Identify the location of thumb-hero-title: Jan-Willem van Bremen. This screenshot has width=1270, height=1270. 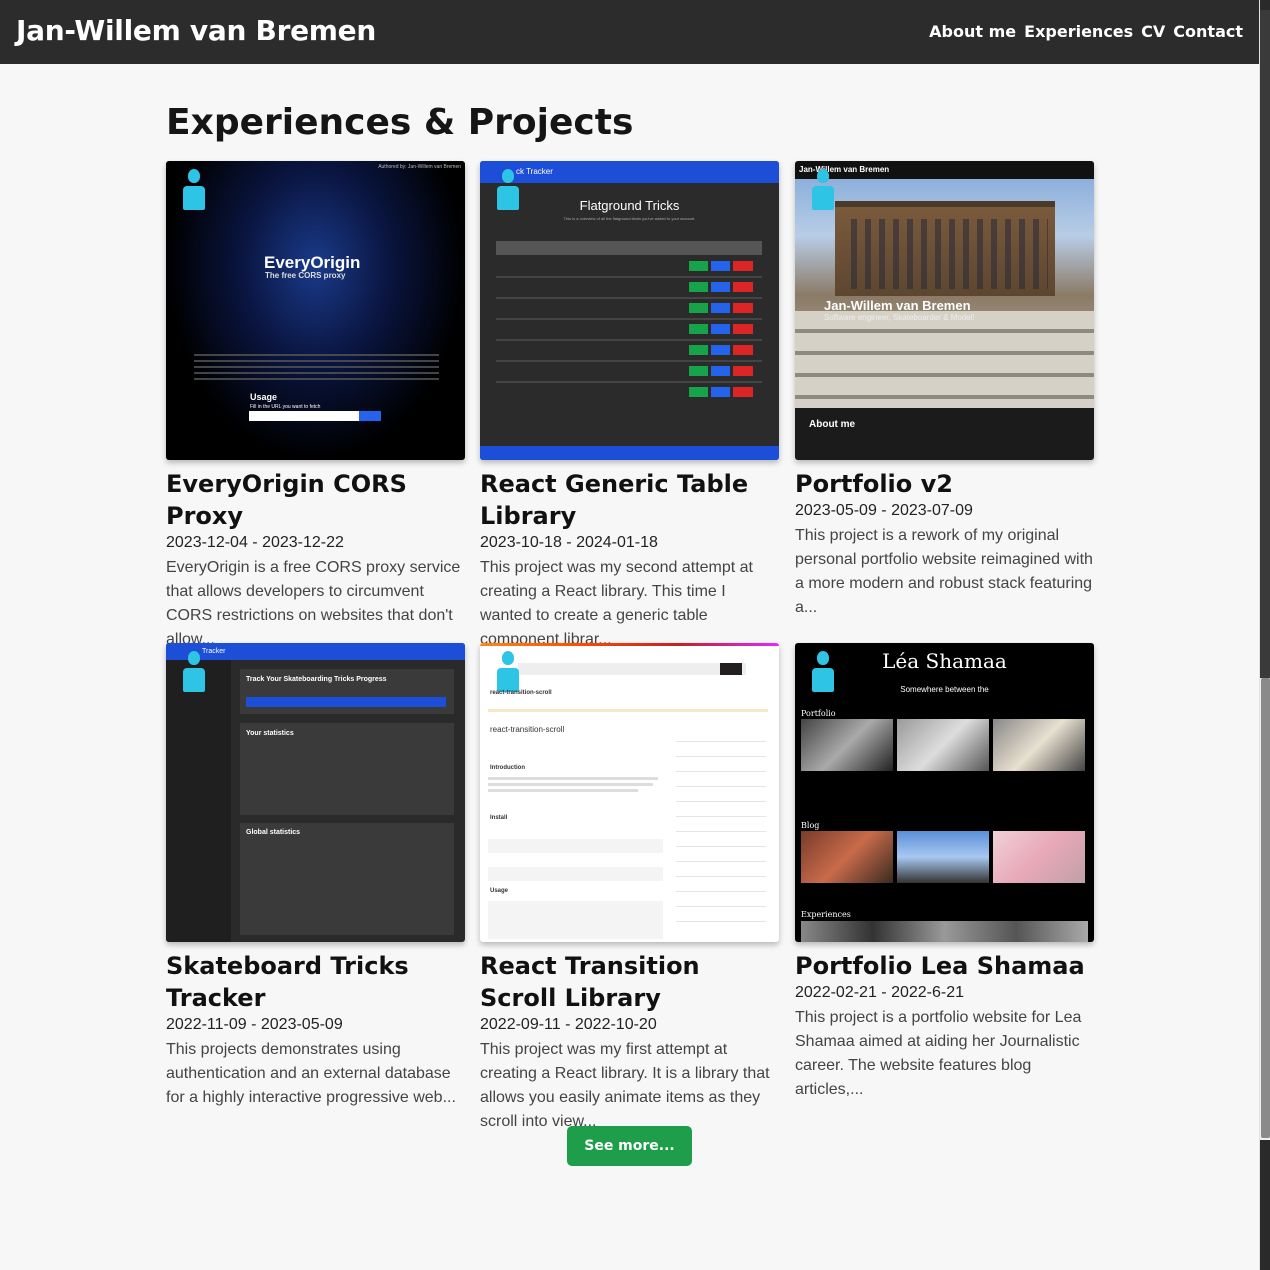
(897, 305).